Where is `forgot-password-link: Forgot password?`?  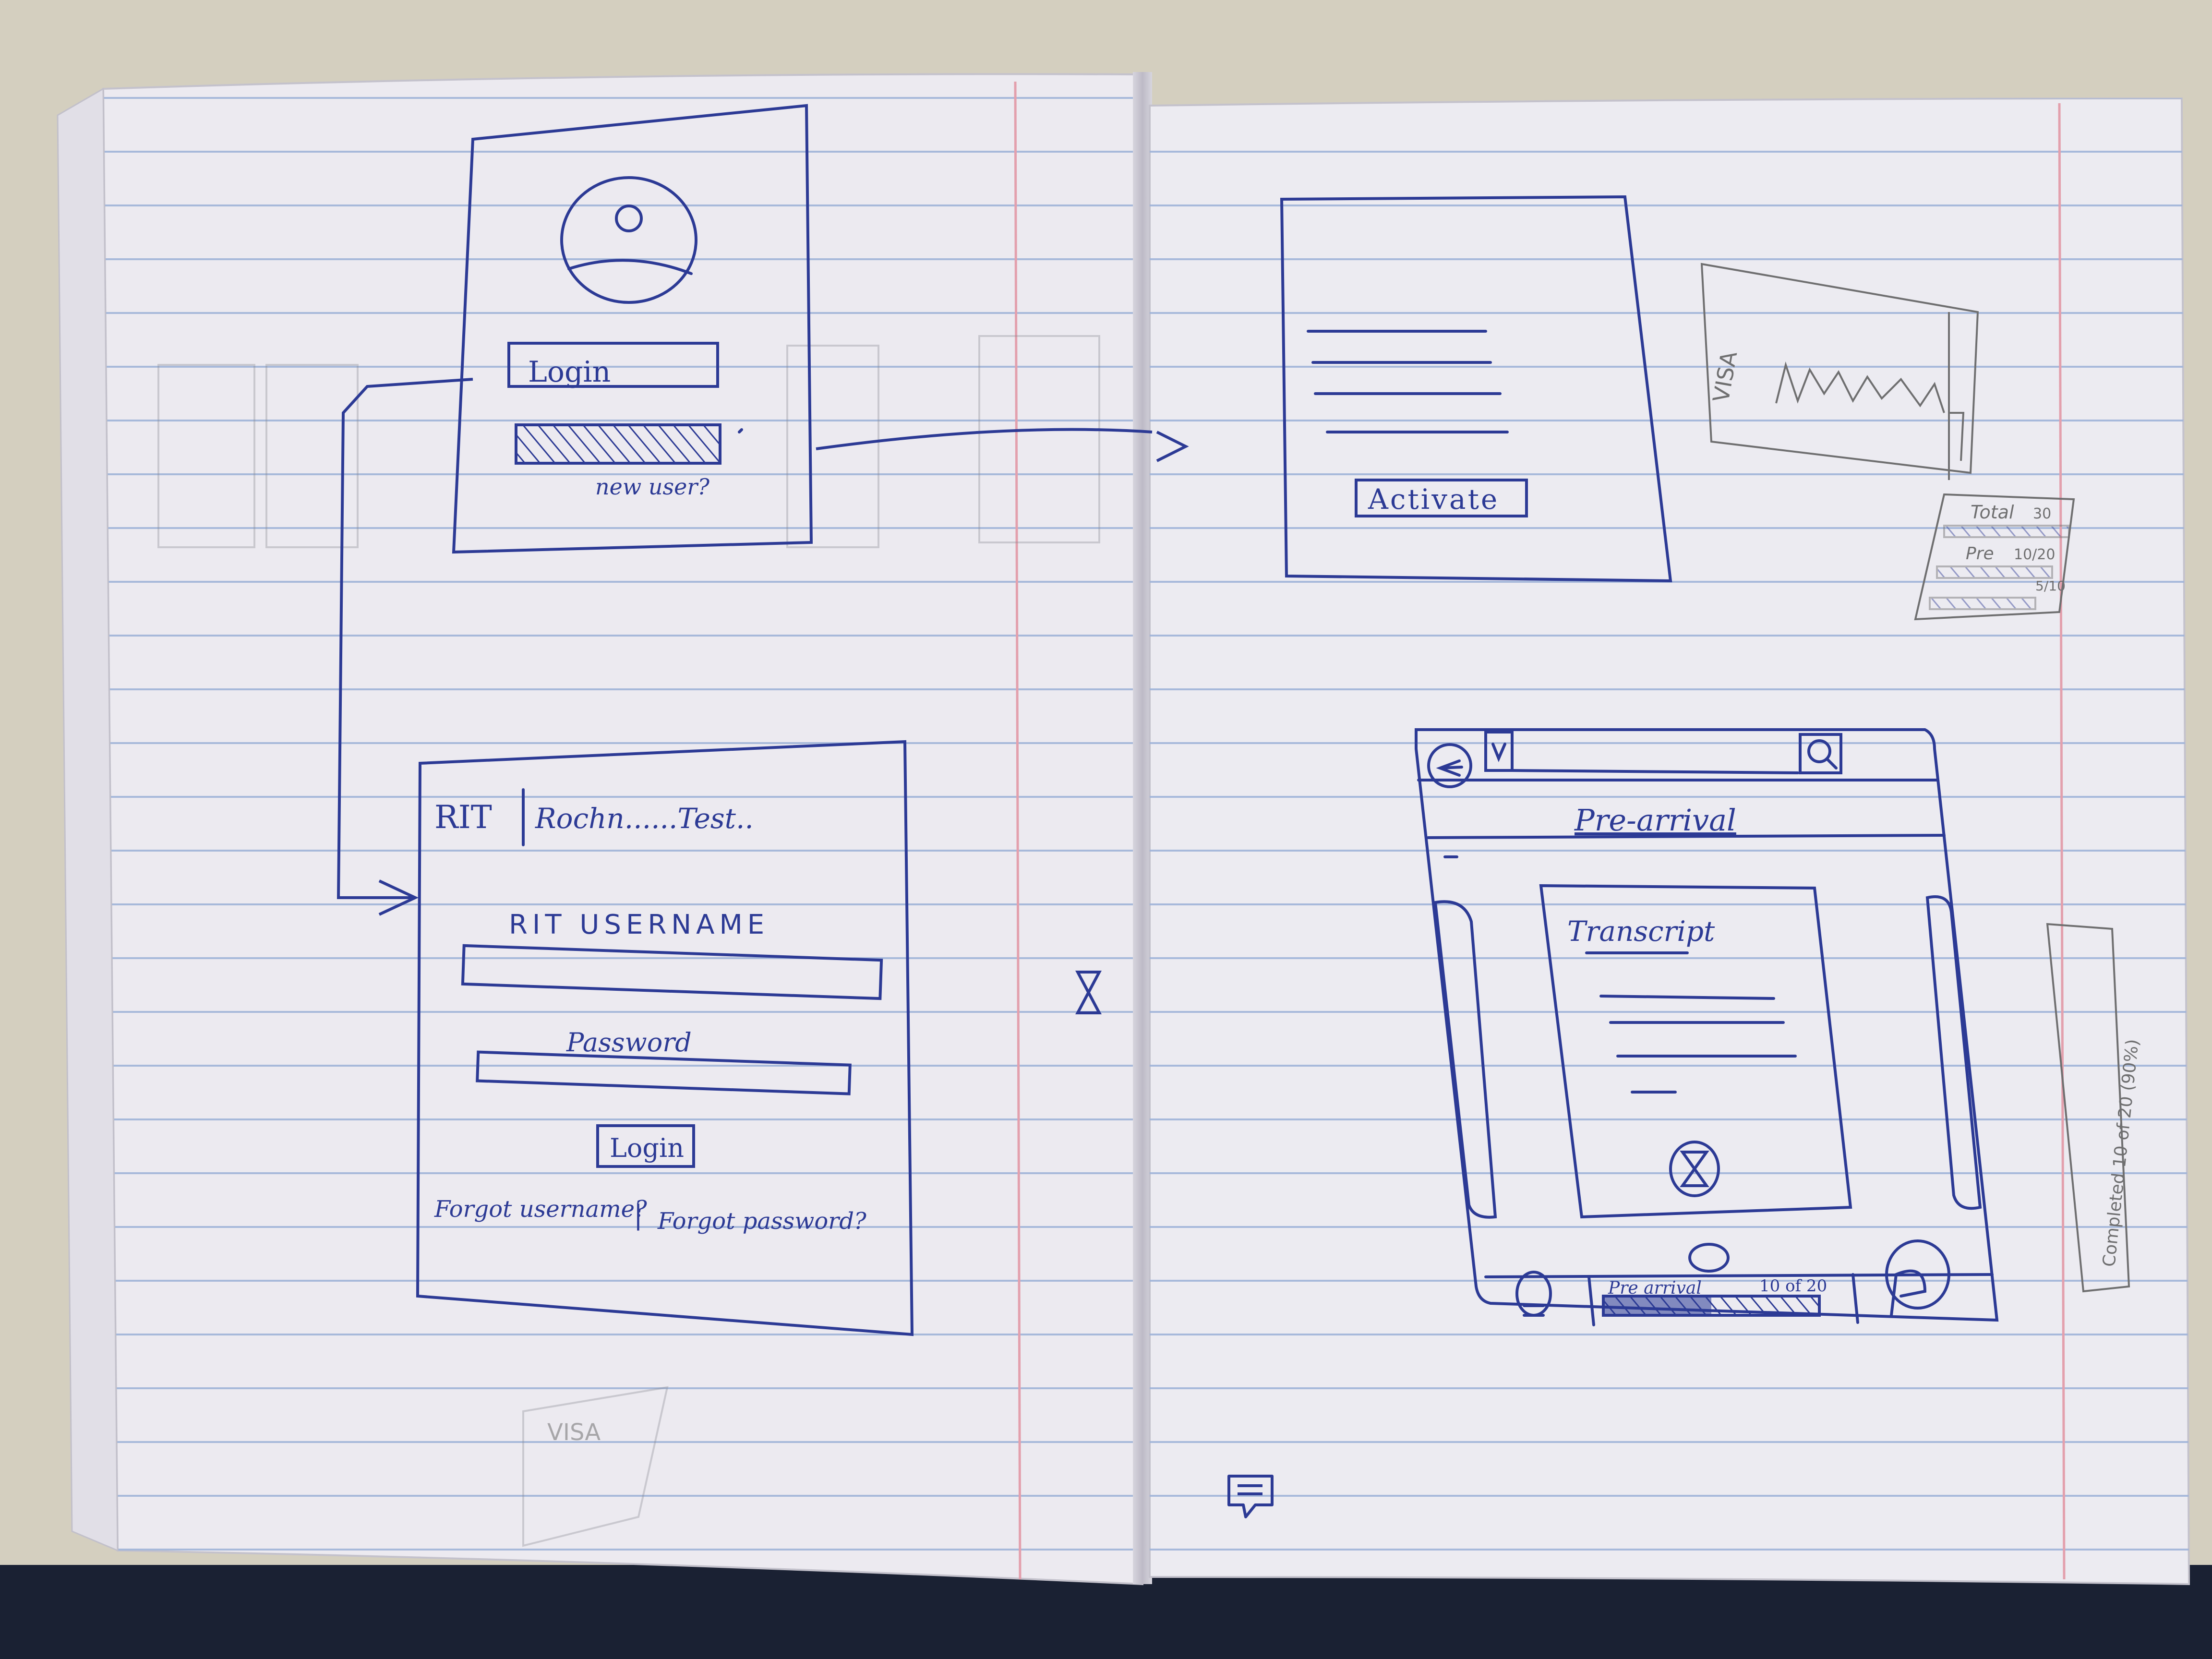
forgot-password-link: Forgot password? is located at coordinates (761, 1221).